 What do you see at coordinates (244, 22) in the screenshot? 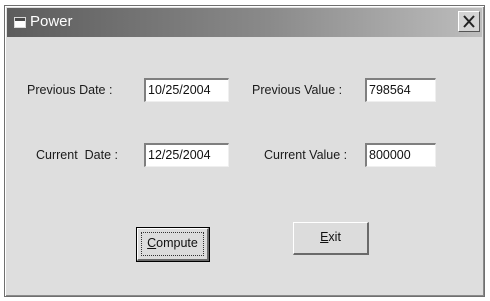
I see `title-bar: Power` at bounding box center [244, 22].